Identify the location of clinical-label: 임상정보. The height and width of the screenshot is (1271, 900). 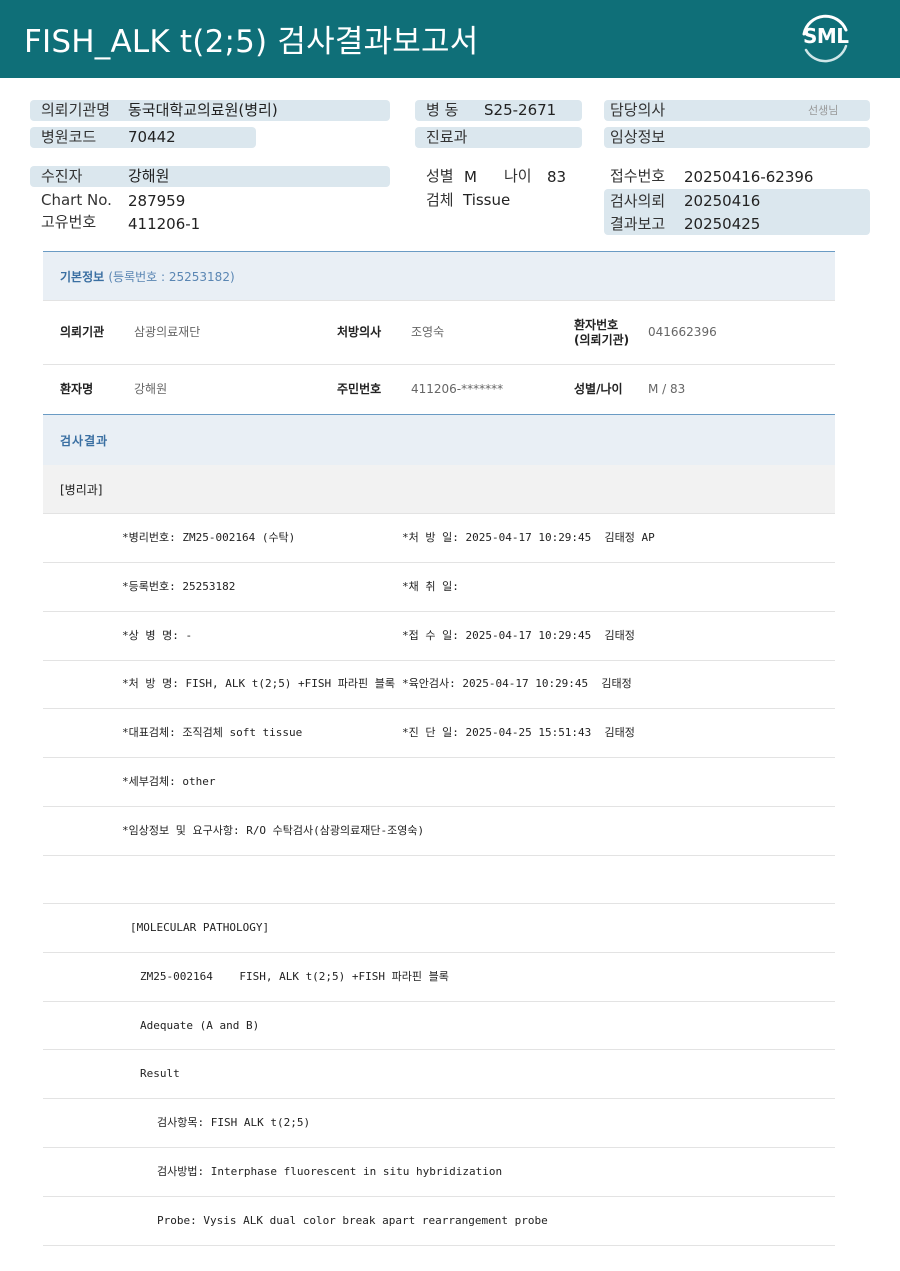
(638, 137).